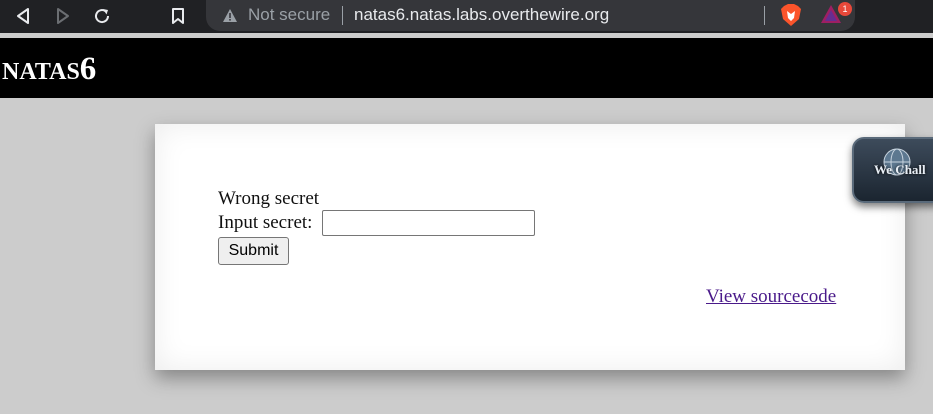 The width and height of the screenshot is (933, 414). Describe the element at coordinates (900, 169) in the screenshot. I see `wechall-label: We Chall` at that location.